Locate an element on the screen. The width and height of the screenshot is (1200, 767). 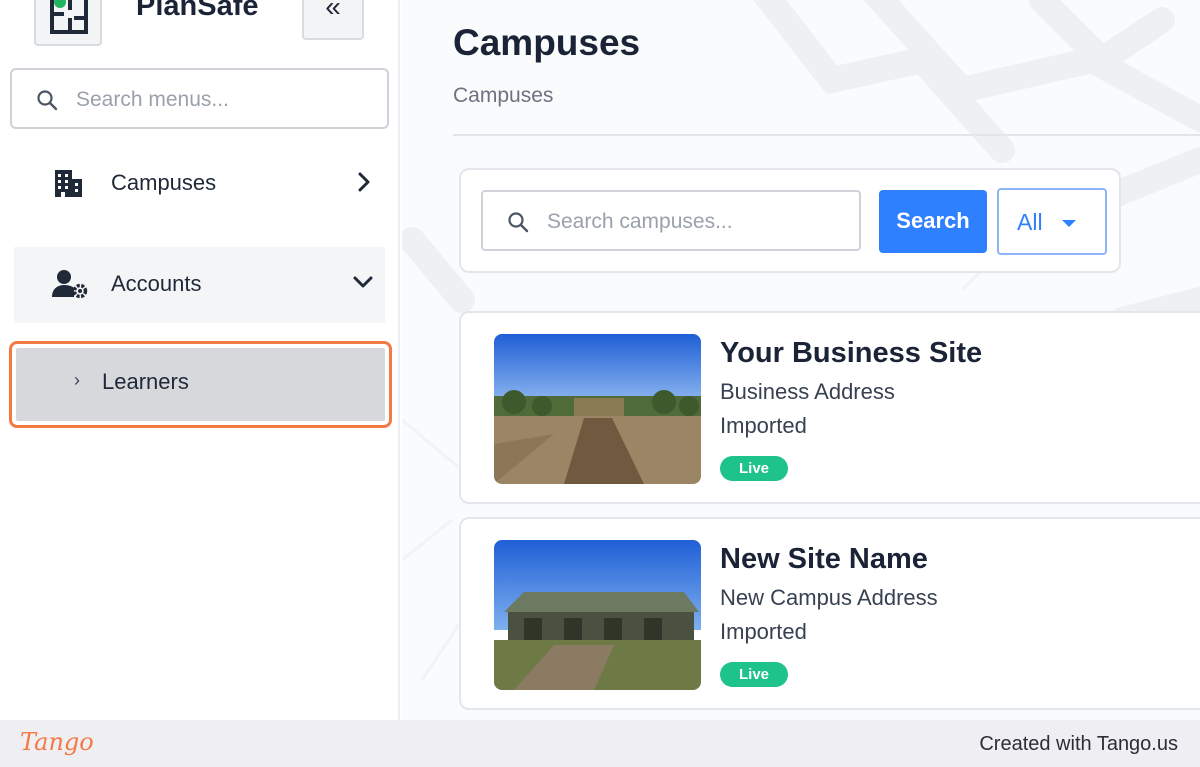
tango-credit: Created with Tango.us is located at coordinates (1078, 744).